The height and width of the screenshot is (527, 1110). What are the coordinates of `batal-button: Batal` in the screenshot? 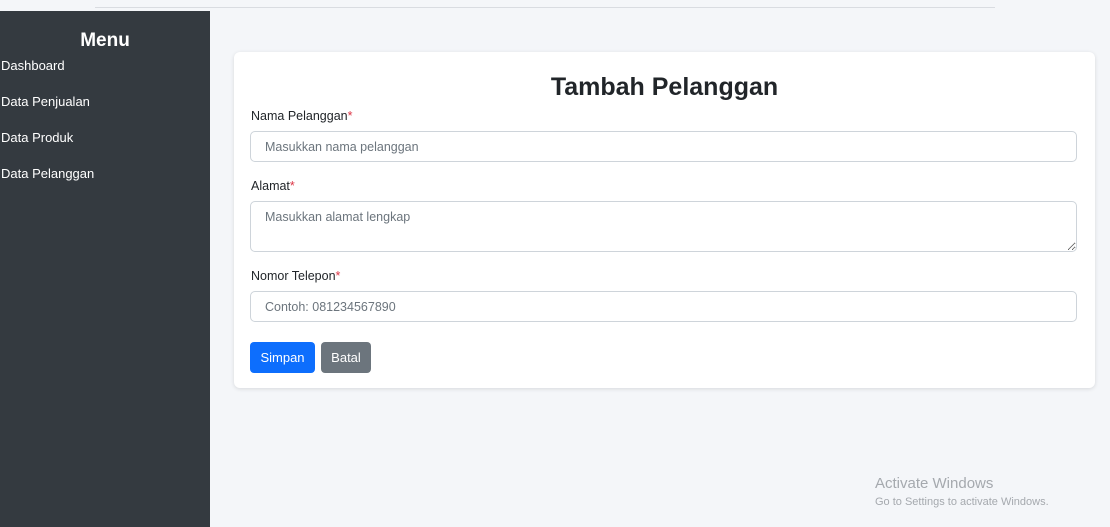 It's located at (346, 357).